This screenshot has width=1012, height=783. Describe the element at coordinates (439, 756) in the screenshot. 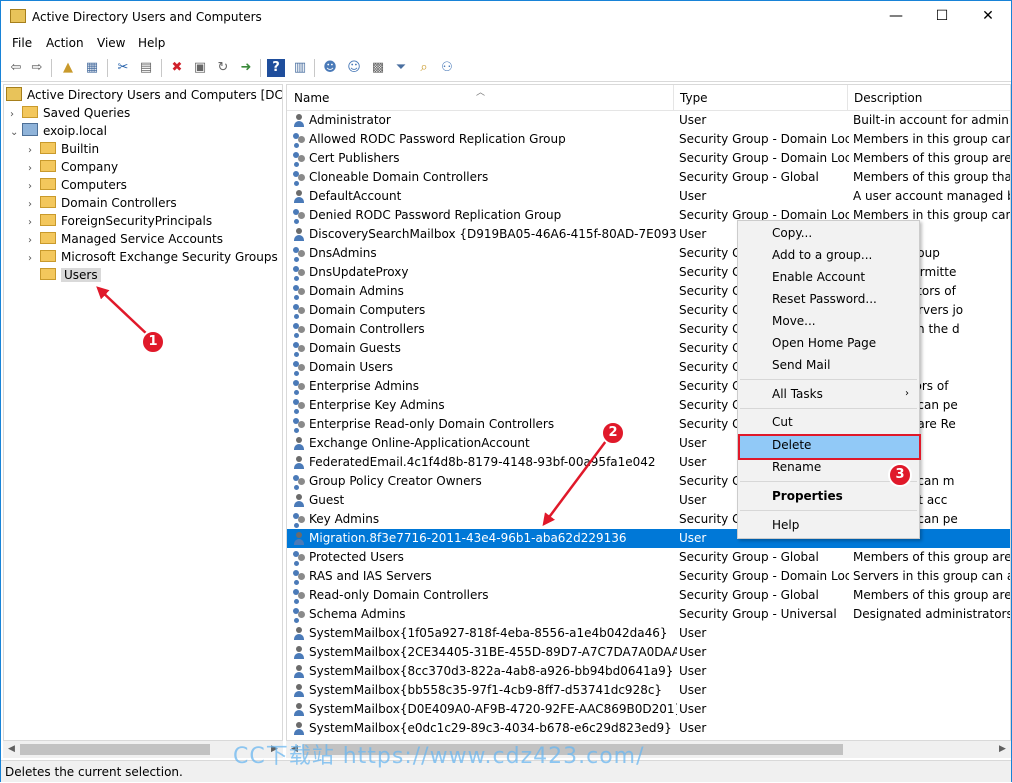

I see `watermark: CC下载站 https://www.cdz423.com/` at that location.